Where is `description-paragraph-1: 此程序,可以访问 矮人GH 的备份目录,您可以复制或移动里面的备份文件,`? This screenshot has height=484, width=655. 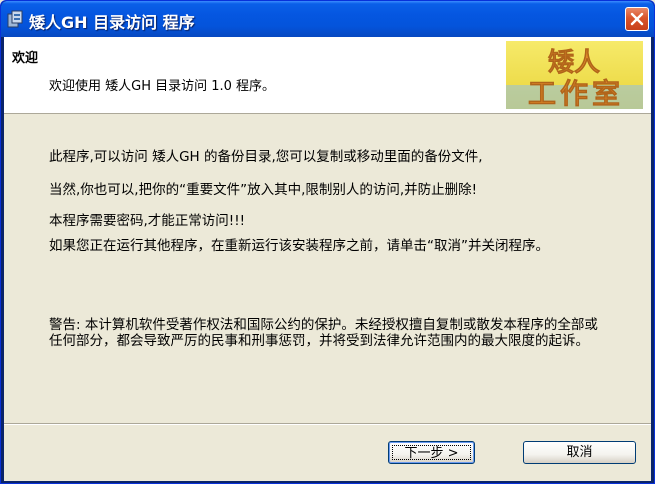
description-paragraph-1: 此程序,可以访问 矮人GH 的备份目录,您可以复制或移动里面的备份文件, is located at coordinates (266, 157).